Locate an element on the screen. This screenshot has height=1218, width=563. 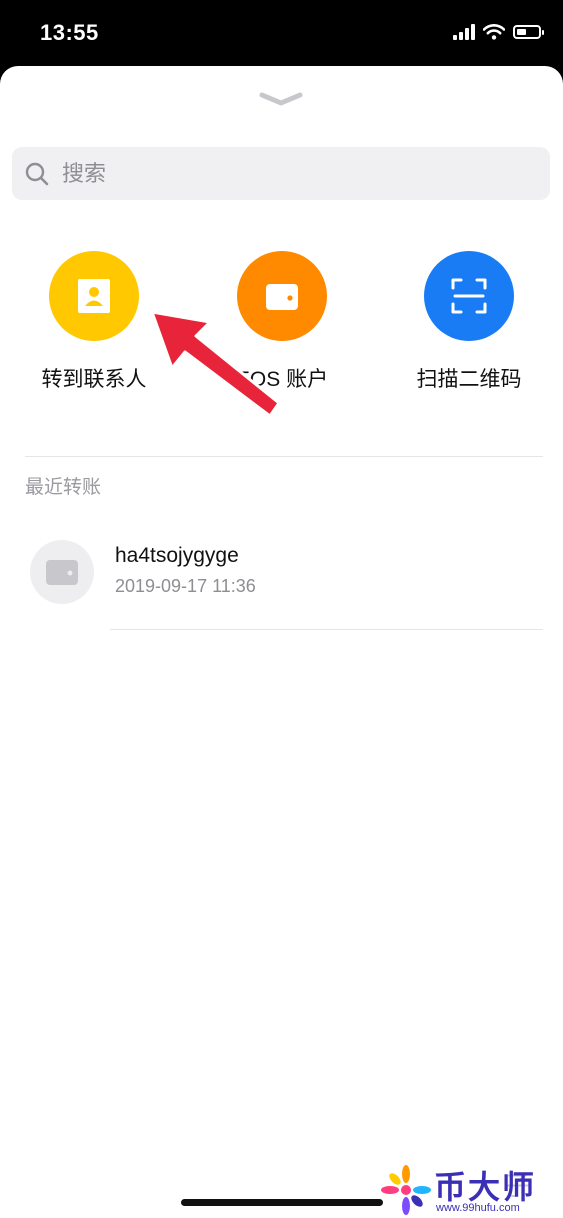
recent-item-divider is located at coordinates (326, 629).